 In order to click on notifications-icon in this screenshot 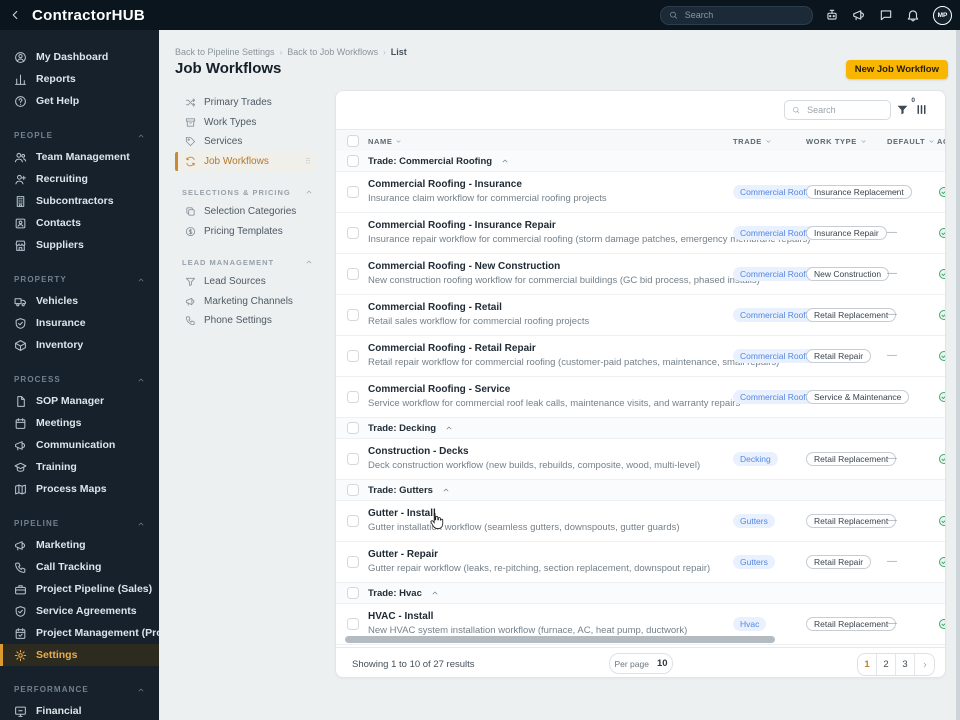, I will do `click(913, 15)`.